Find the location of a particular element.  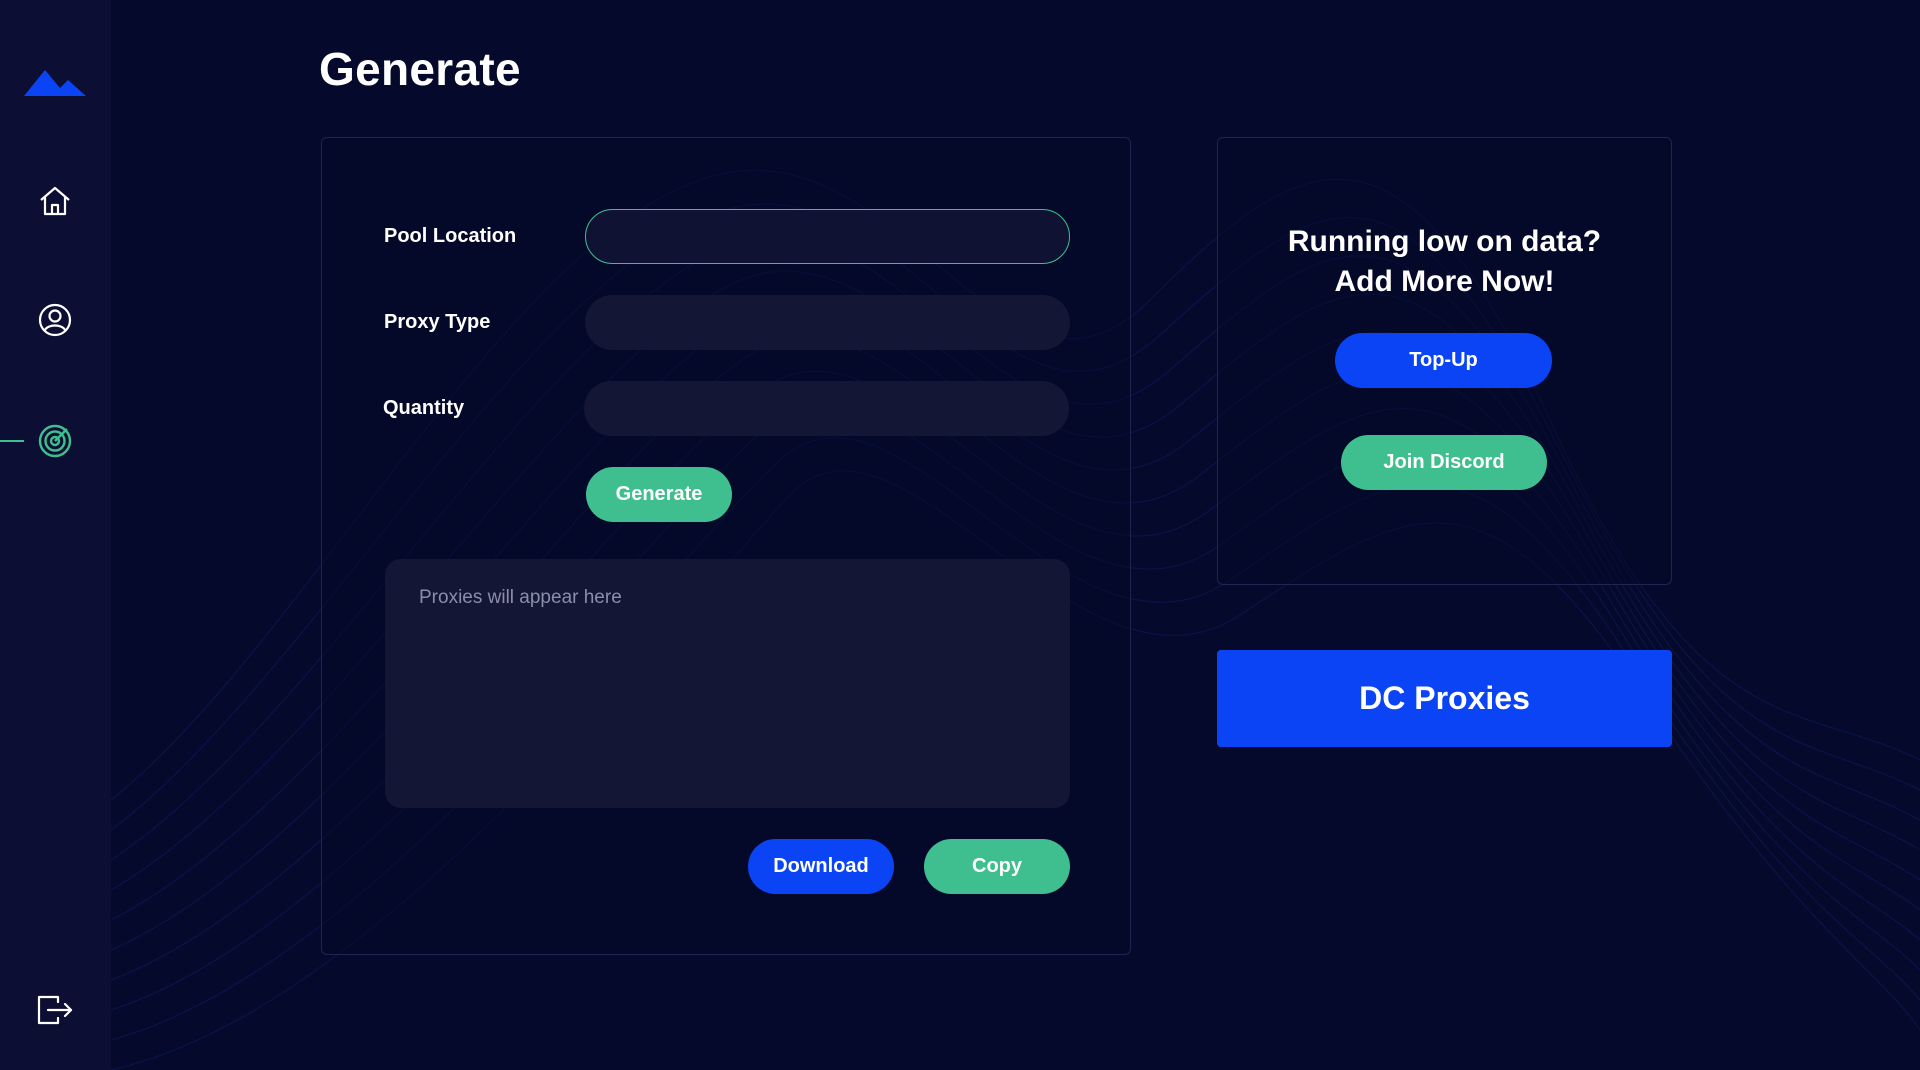

pool-location-input is located at coordinates (827, 236).